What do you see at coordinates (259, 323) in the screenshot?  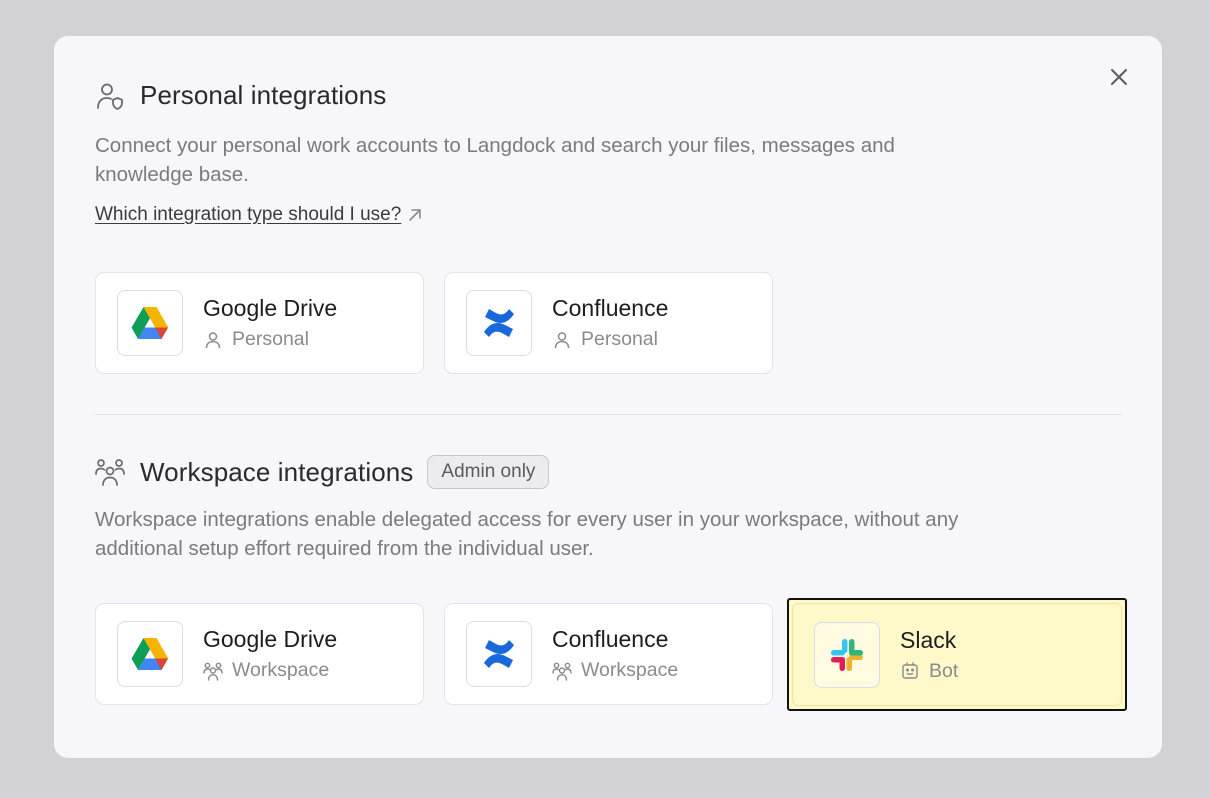 I see `personal-google-drive-card: Google Drive Personal` at bounding box center [259, 323].